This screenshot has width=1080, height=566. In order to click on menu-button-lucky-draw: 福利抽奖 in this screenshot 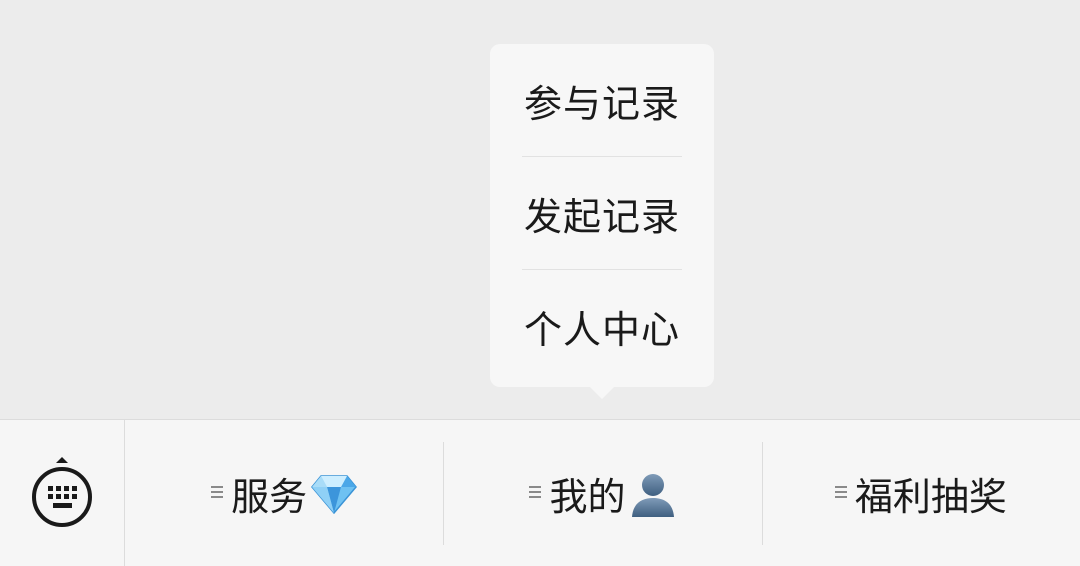, I will do `click(920, 493)`.